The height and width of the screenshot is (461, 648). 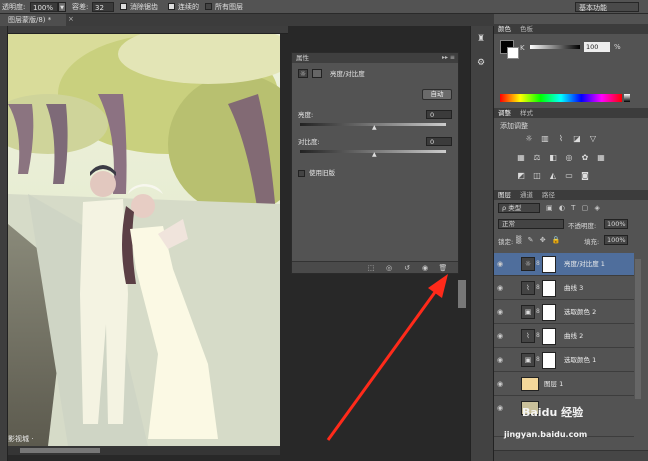 I want to click on layer-name: 图层 1, so click(x=554, y=384).